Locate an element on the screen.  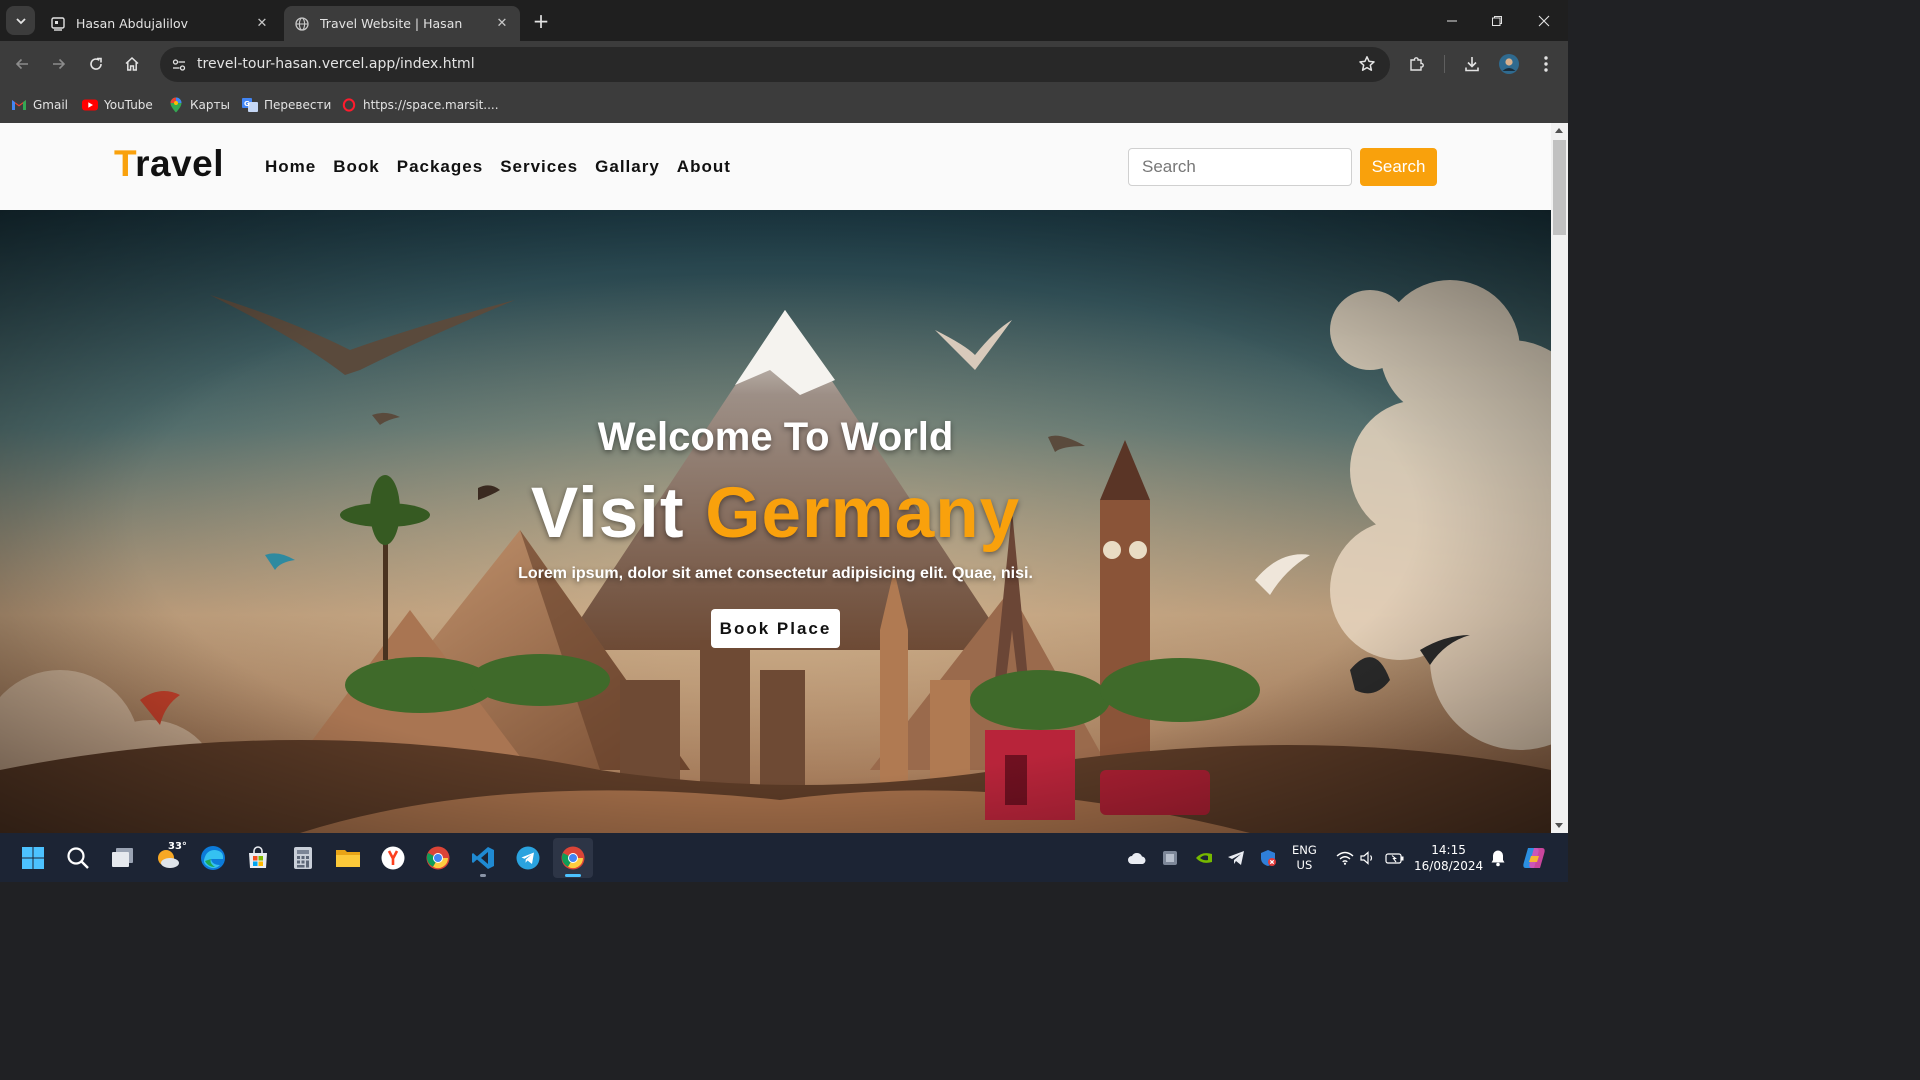
page-scrollbar is located at coordinates (1559, 478).